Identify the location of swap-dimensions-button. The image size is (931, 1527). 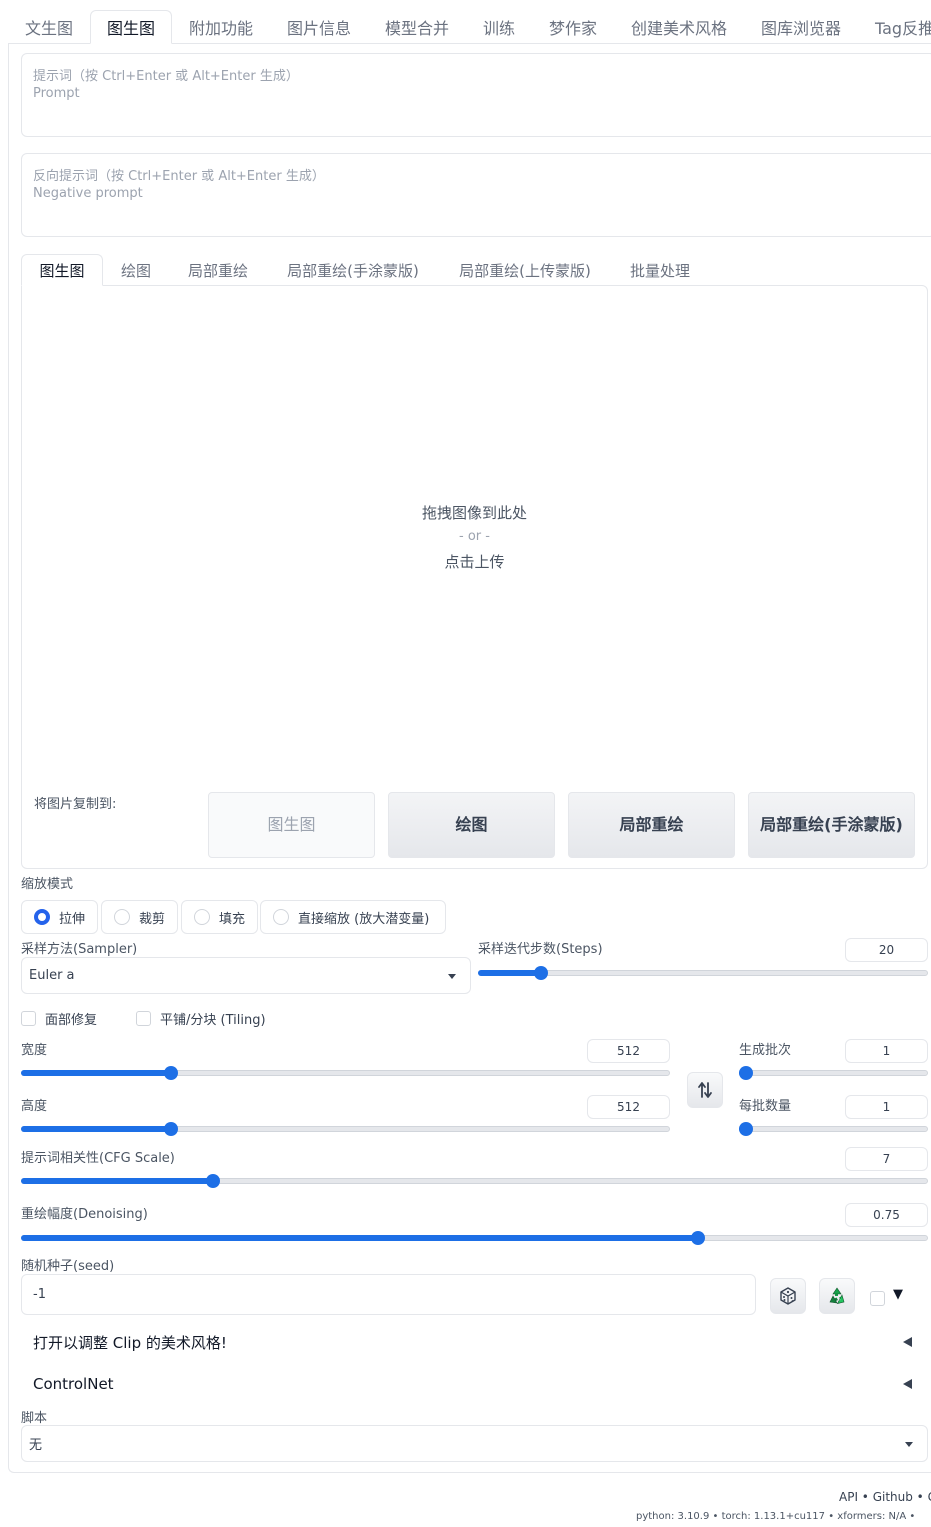
(705, 1090).